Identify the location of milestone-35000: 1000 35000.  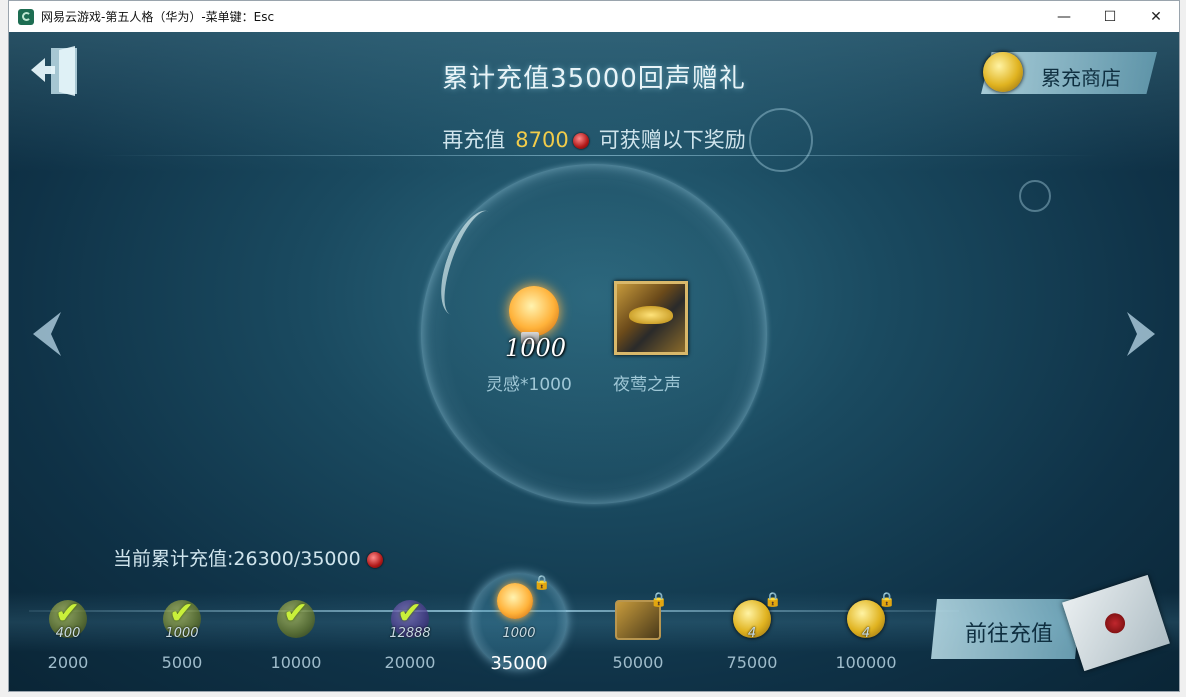
(519, 637).